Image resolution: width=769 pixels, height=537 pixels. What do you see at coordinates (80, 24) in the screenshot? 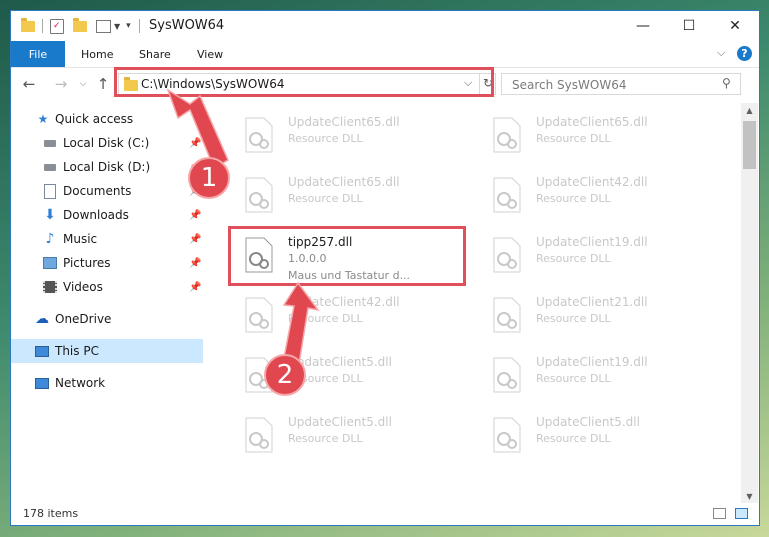
I see `new-folder-icon` at bounding box center [80, 24].